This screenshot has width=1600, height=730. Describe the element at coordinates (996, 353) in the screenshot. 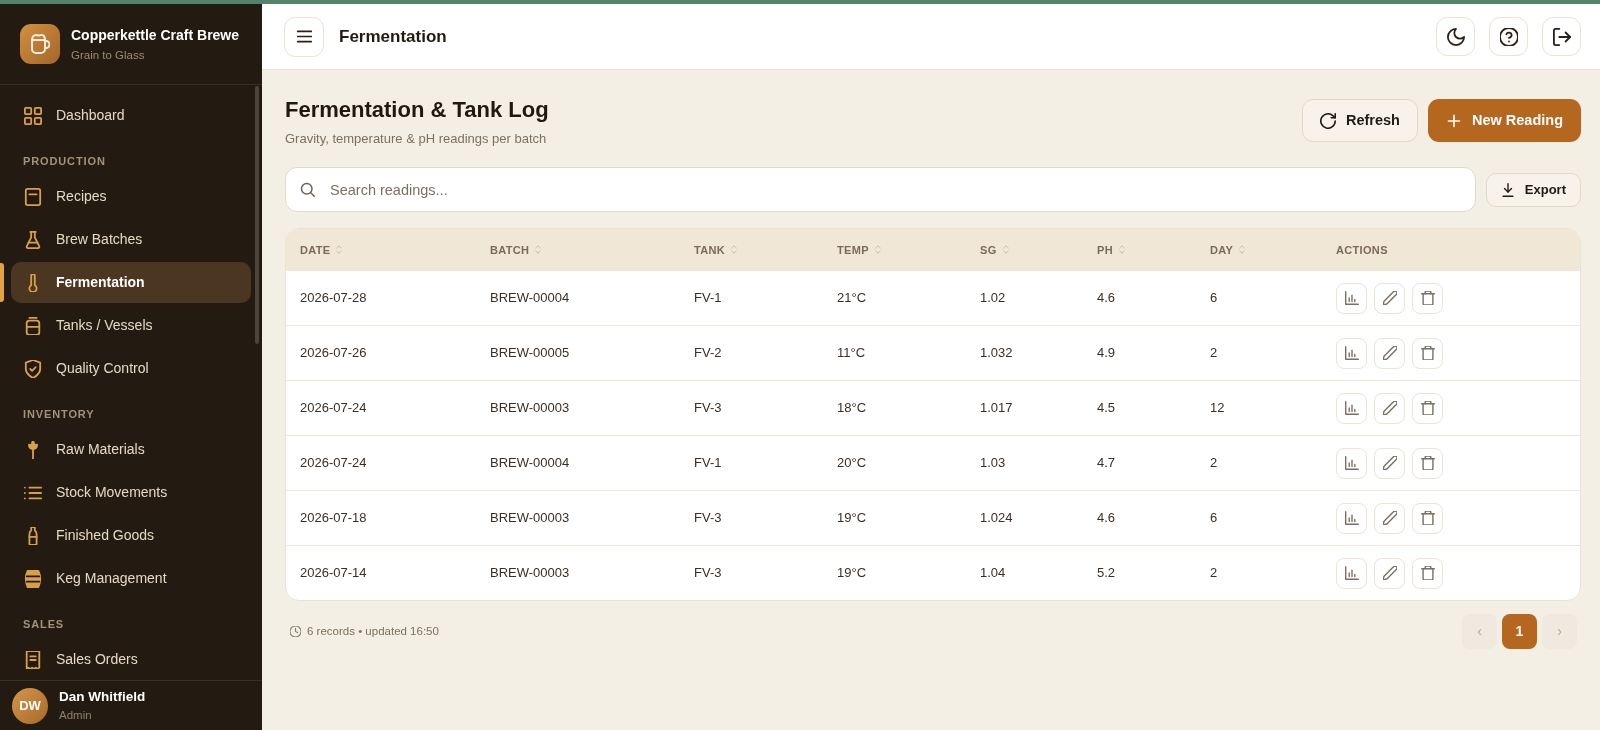

I see `table-cell: 1.032` at that location.